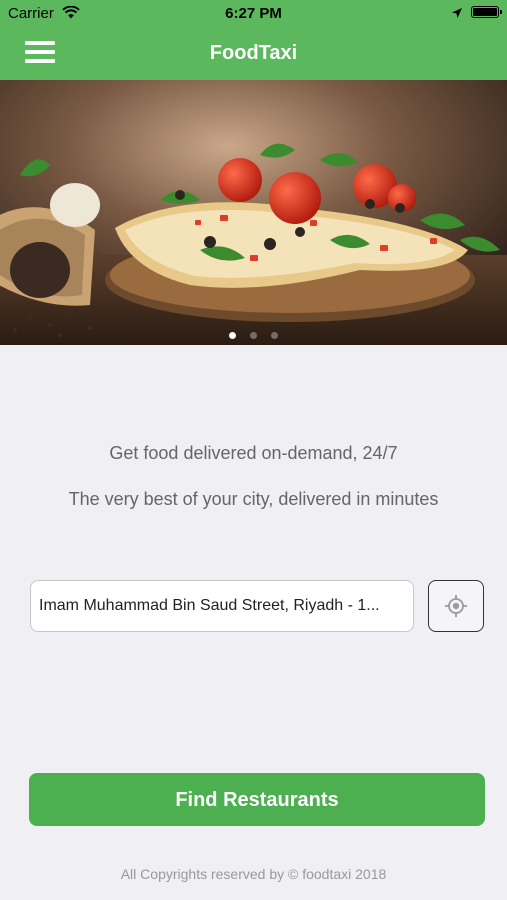 The width and height of the screenshot is (507, 900). I want to click on status-time: 6:27 PM, so click(253, 13).